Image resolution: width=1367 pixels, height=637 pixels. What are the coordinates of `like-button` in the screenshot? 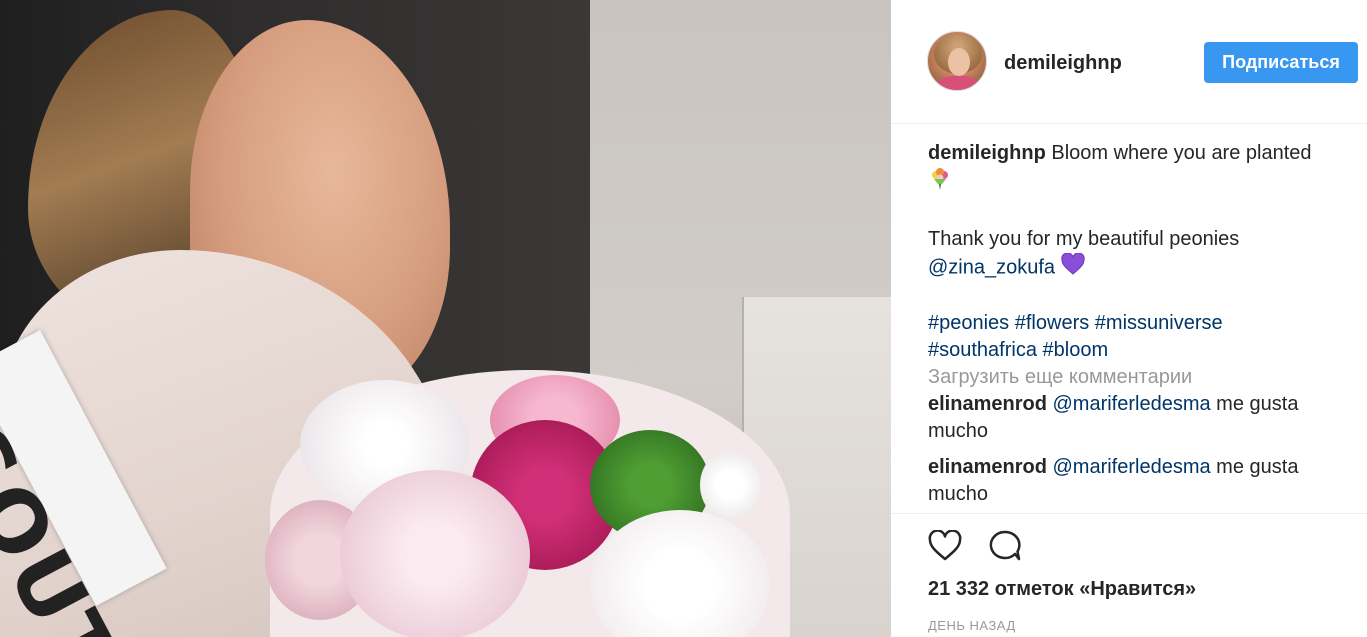 It's located at (945, 546).